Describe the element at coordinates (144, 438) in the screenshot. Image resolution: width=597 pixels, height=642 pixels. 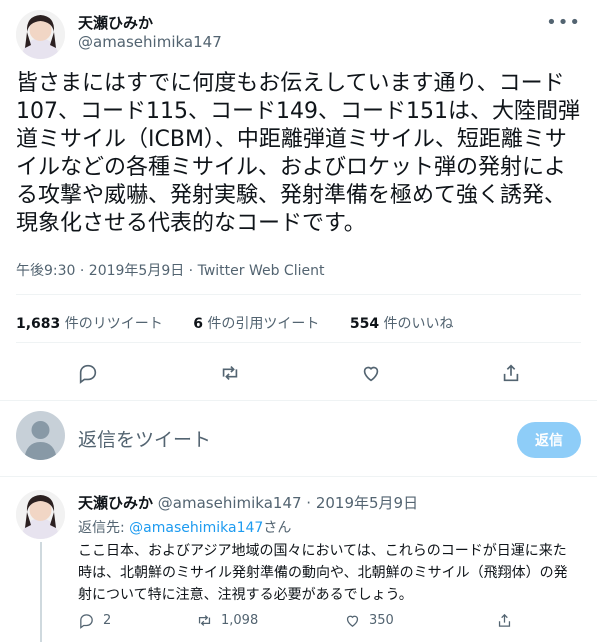
I see `reply-input: 返信をツイート` at that location.